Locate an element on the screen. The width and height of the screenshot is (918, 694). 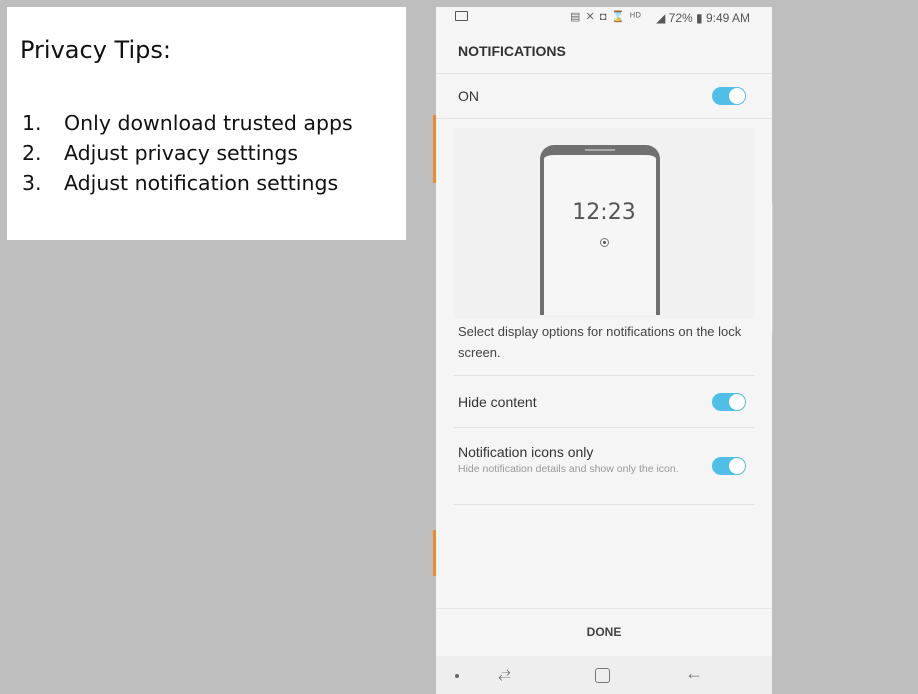
status-icons: ▤ ✕ ◘ ⌛ ᴴᴰ is located at coordinates (606, 17).